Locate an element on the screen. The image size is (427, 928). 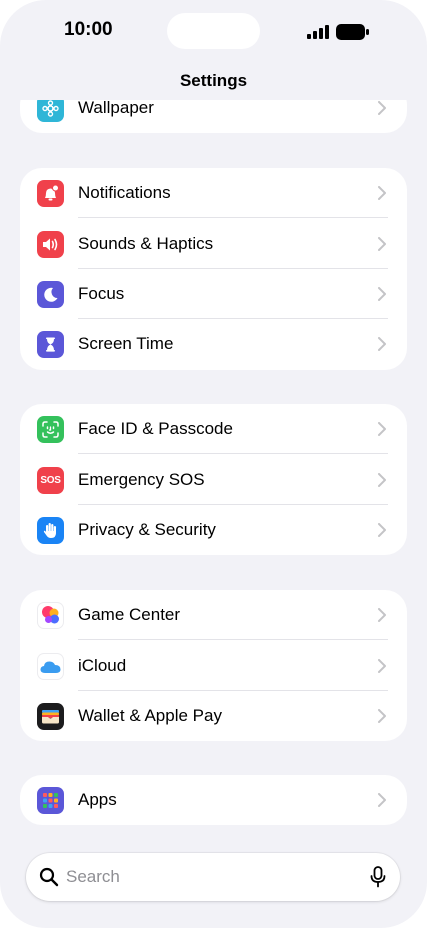
game-center-icon is located at coordinates (50, 615).